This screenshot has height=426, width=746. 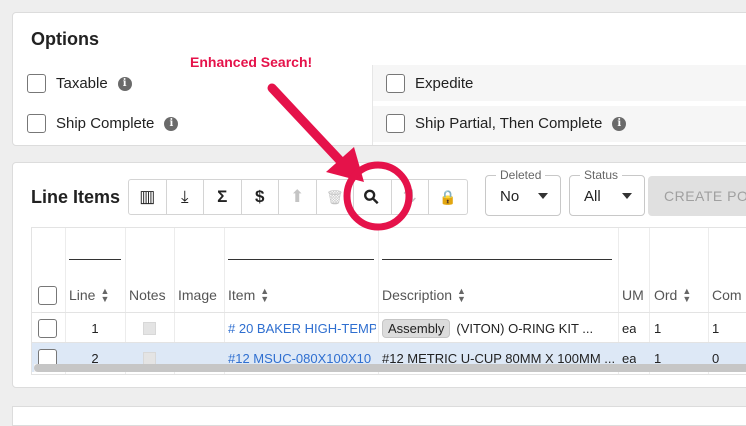 What do you see at coordinates (309, 127) in the screenshot?
I see `annotation-arrow-shaft` at bounding box center [309, 127].